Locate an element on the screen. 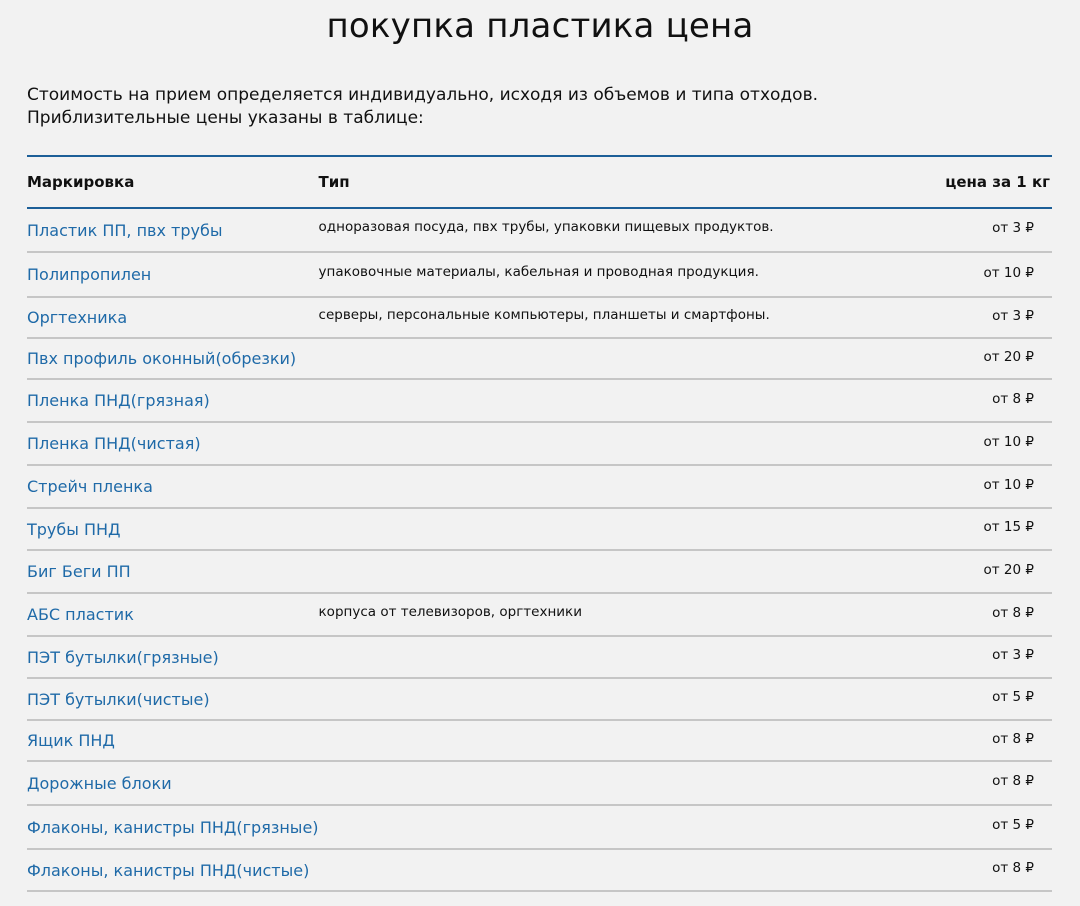 This screenshot has width=1080, height=906. cell-mark: Флаконы, канистры ПНД(чистые) is located at coordinates (173, 870).